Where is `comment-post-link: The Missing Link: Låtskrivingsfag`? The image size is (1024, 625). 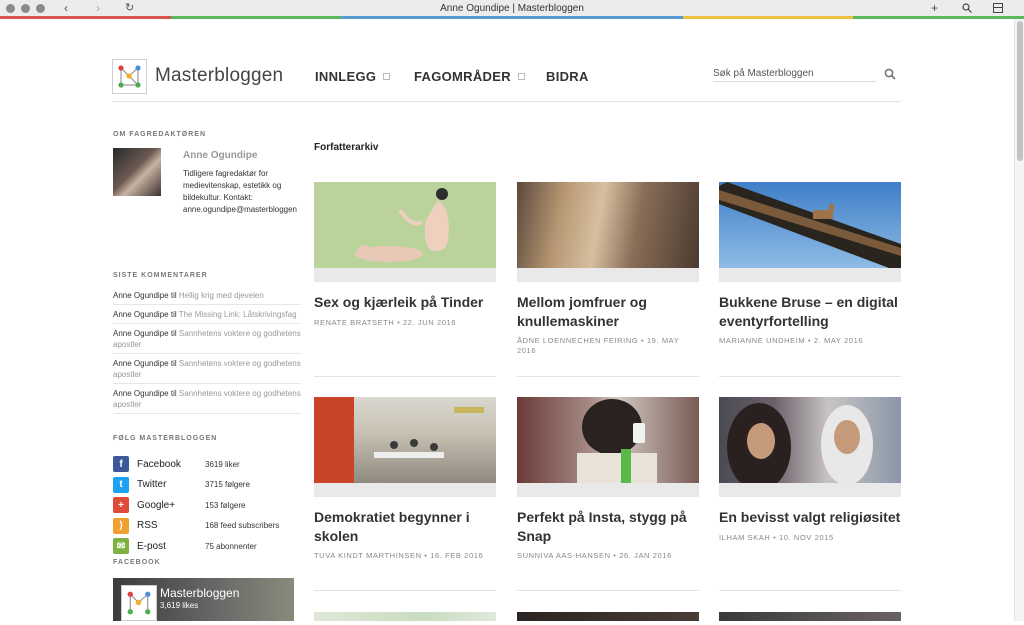 comment-post-link: The Missing Link: Låtskrivingsfag is located at coordinates (238, 314).